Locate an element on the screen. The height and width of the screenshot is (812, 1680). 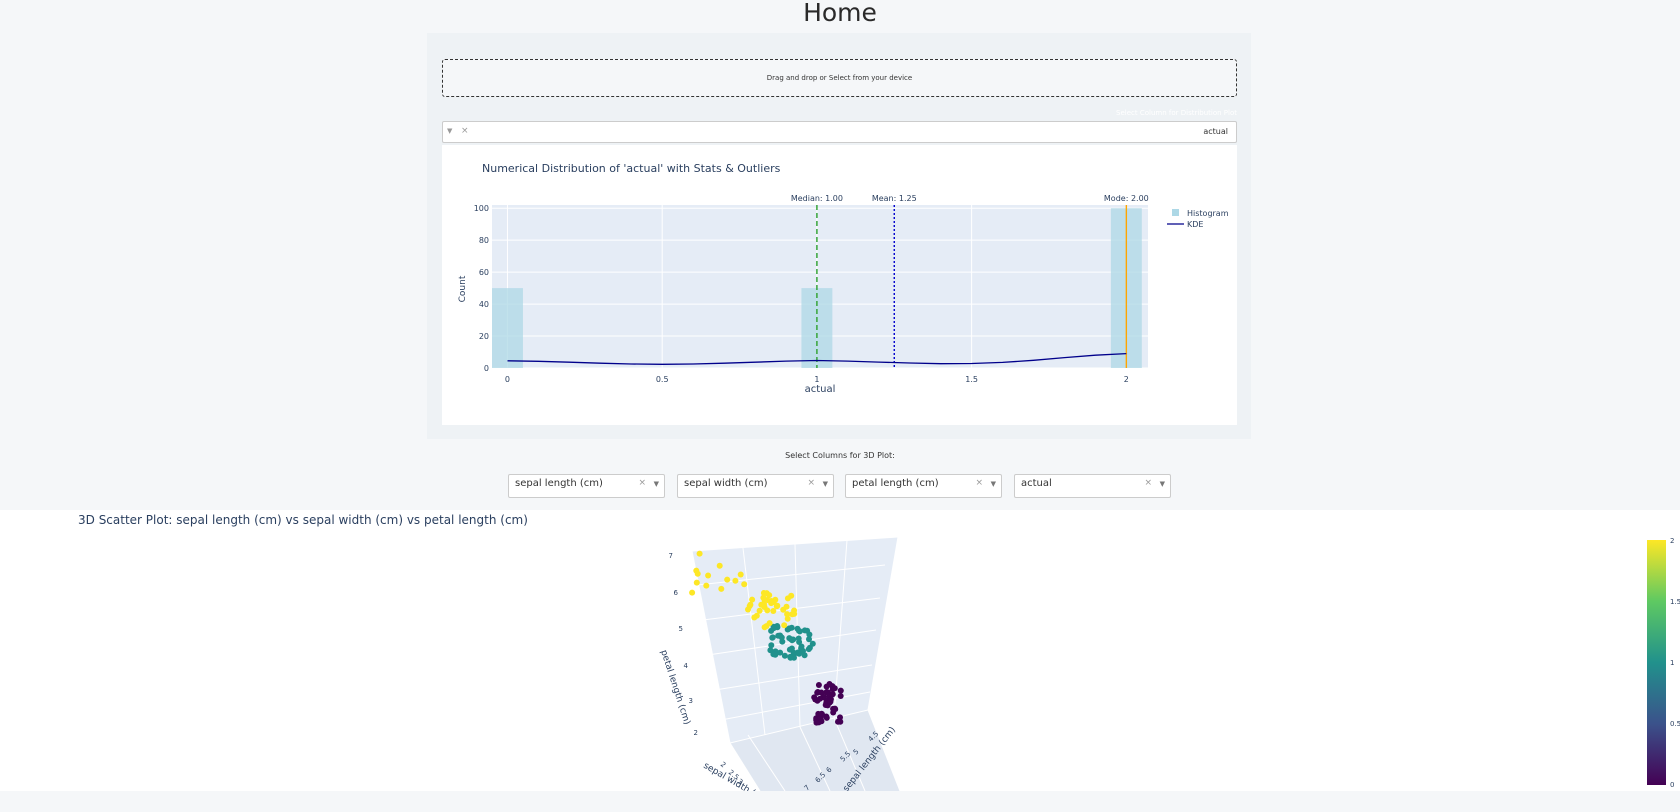
legend-histogram-label: Histogram is located at coordinates (1208, 213).